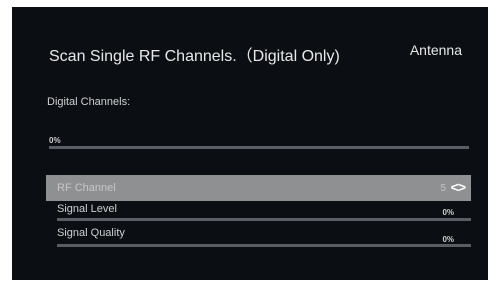 The width and height of the screenshot is (502, 286). I want to click on signal-quality-percent: 0%, so click(448, 239).